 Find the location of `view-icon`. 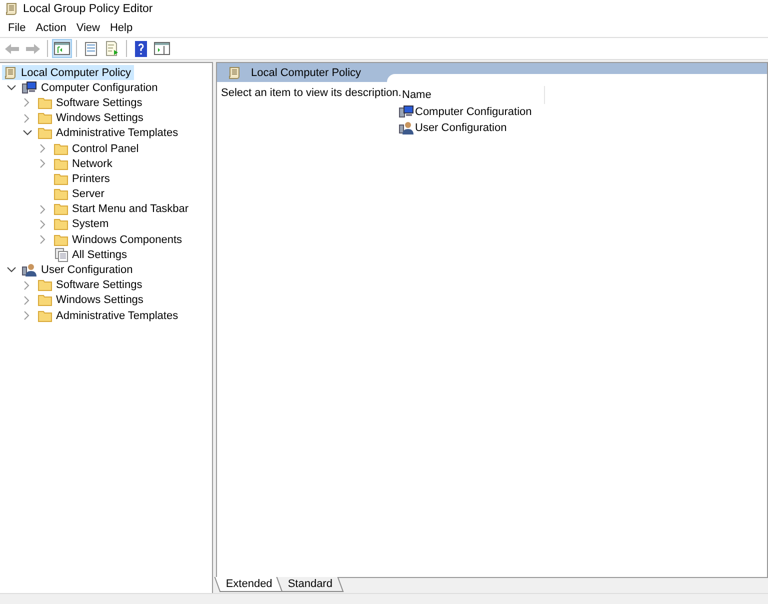

view-icon is located at coordinates (162, 49).